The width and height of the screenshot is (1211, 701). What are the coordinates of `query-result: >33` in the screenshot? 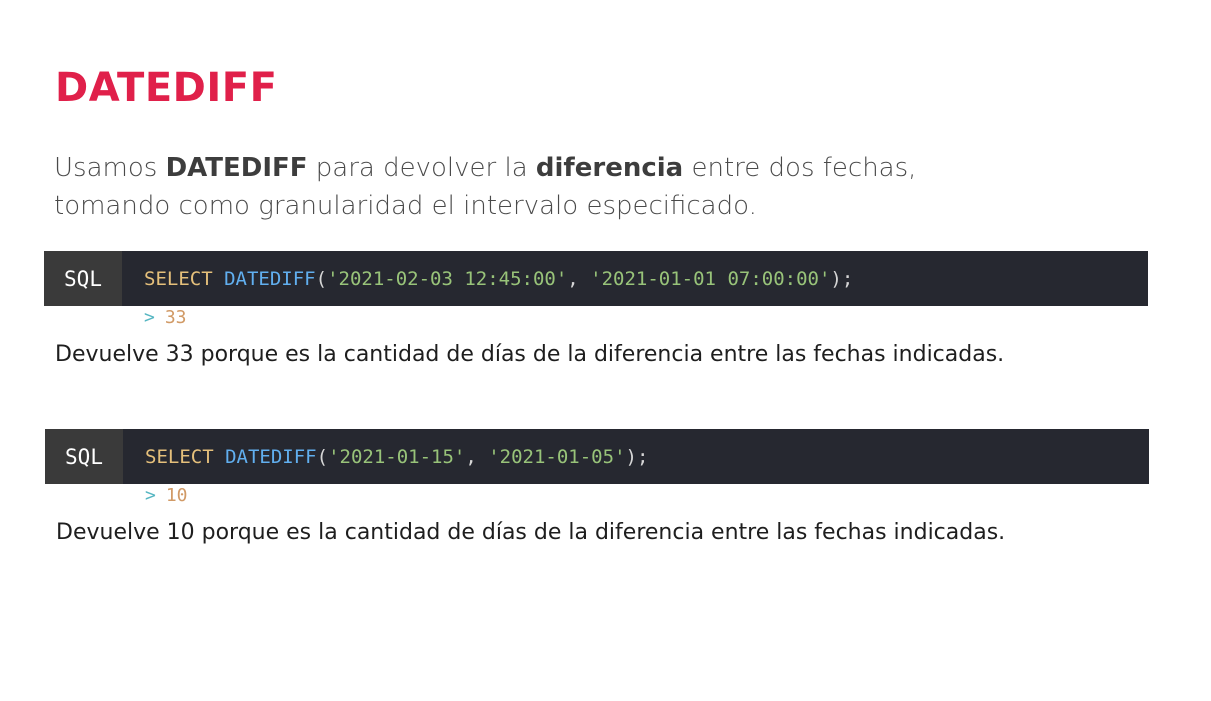 It's located at (165, 318).